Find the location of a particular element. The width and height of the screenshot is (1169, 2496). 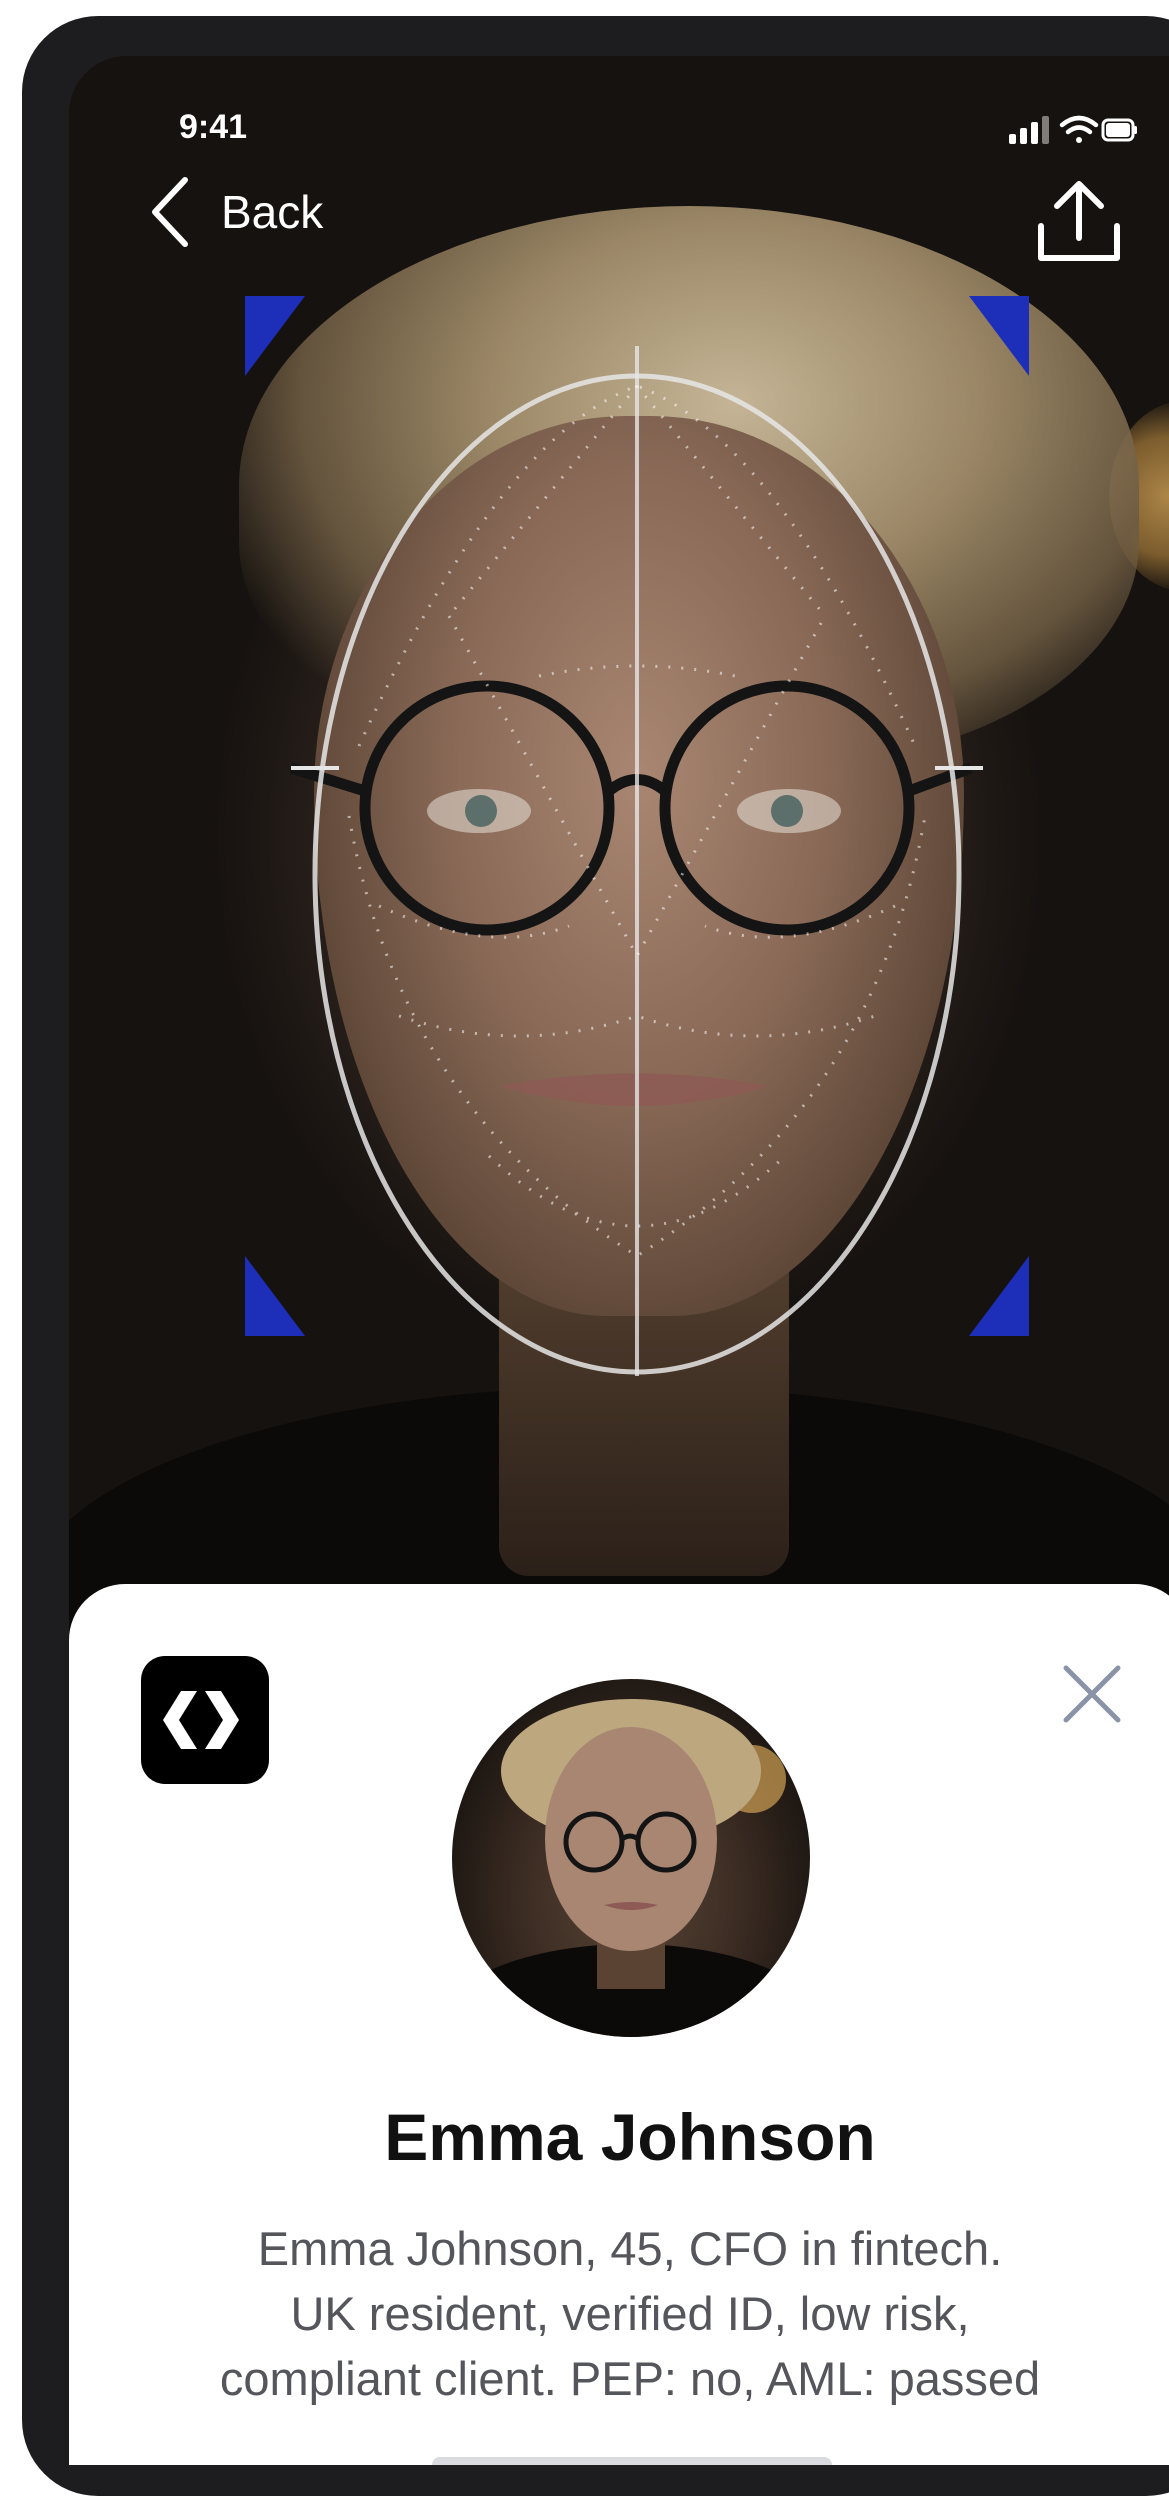

share-icon is located at coordinates (1079, 221).